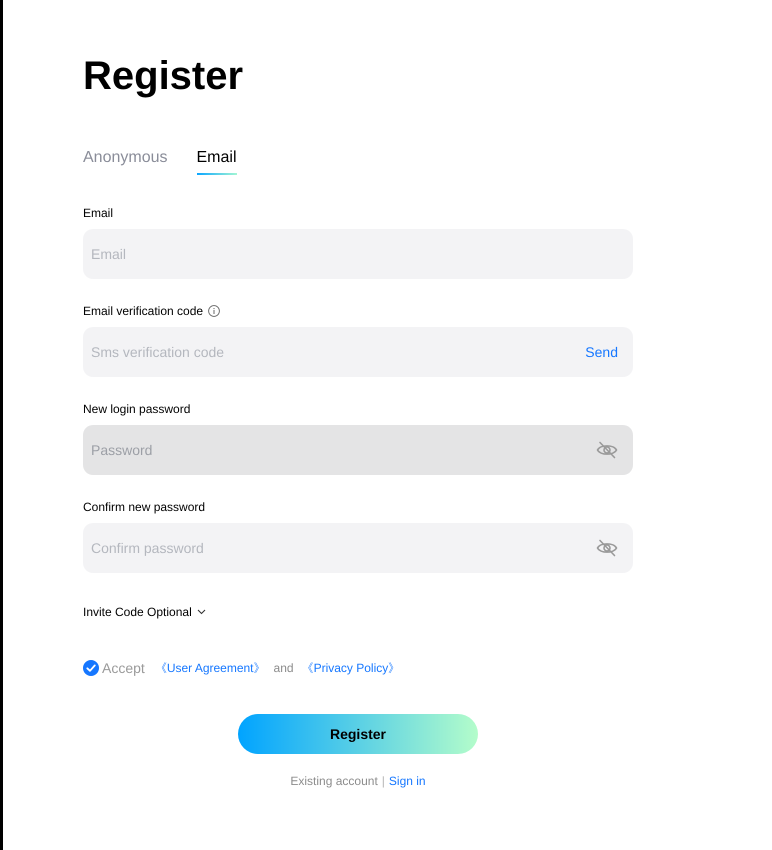  I want to click on tab: Email, so click(216, 161).